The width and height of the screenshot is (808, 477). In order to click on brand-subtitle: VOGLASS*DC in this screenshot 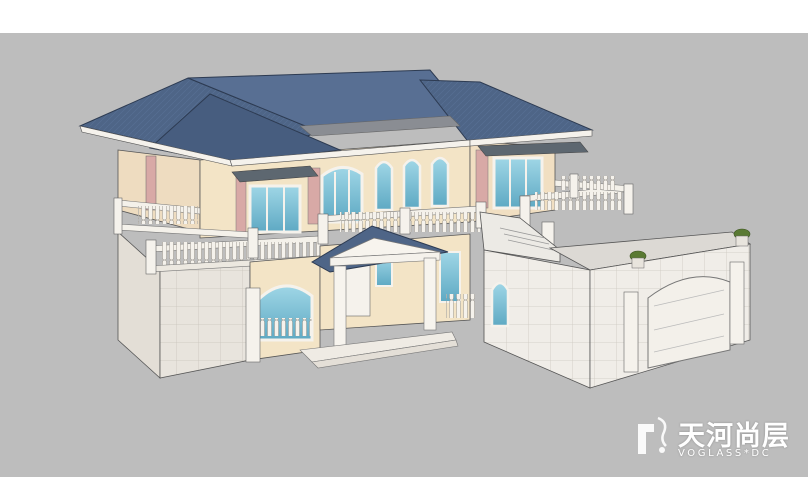, I will do `click(725, 453)`.